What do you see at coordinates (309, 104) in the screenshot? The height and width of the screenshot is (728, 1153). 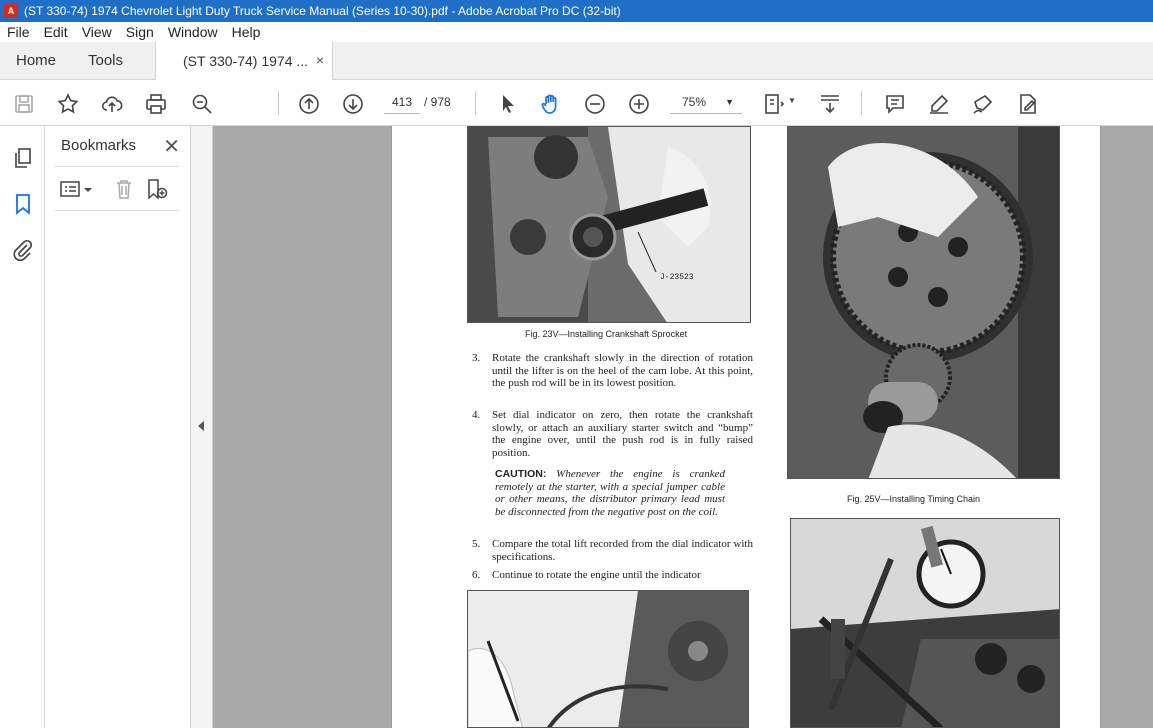 I see `page-up-icon` at bounding box center [309, 104].